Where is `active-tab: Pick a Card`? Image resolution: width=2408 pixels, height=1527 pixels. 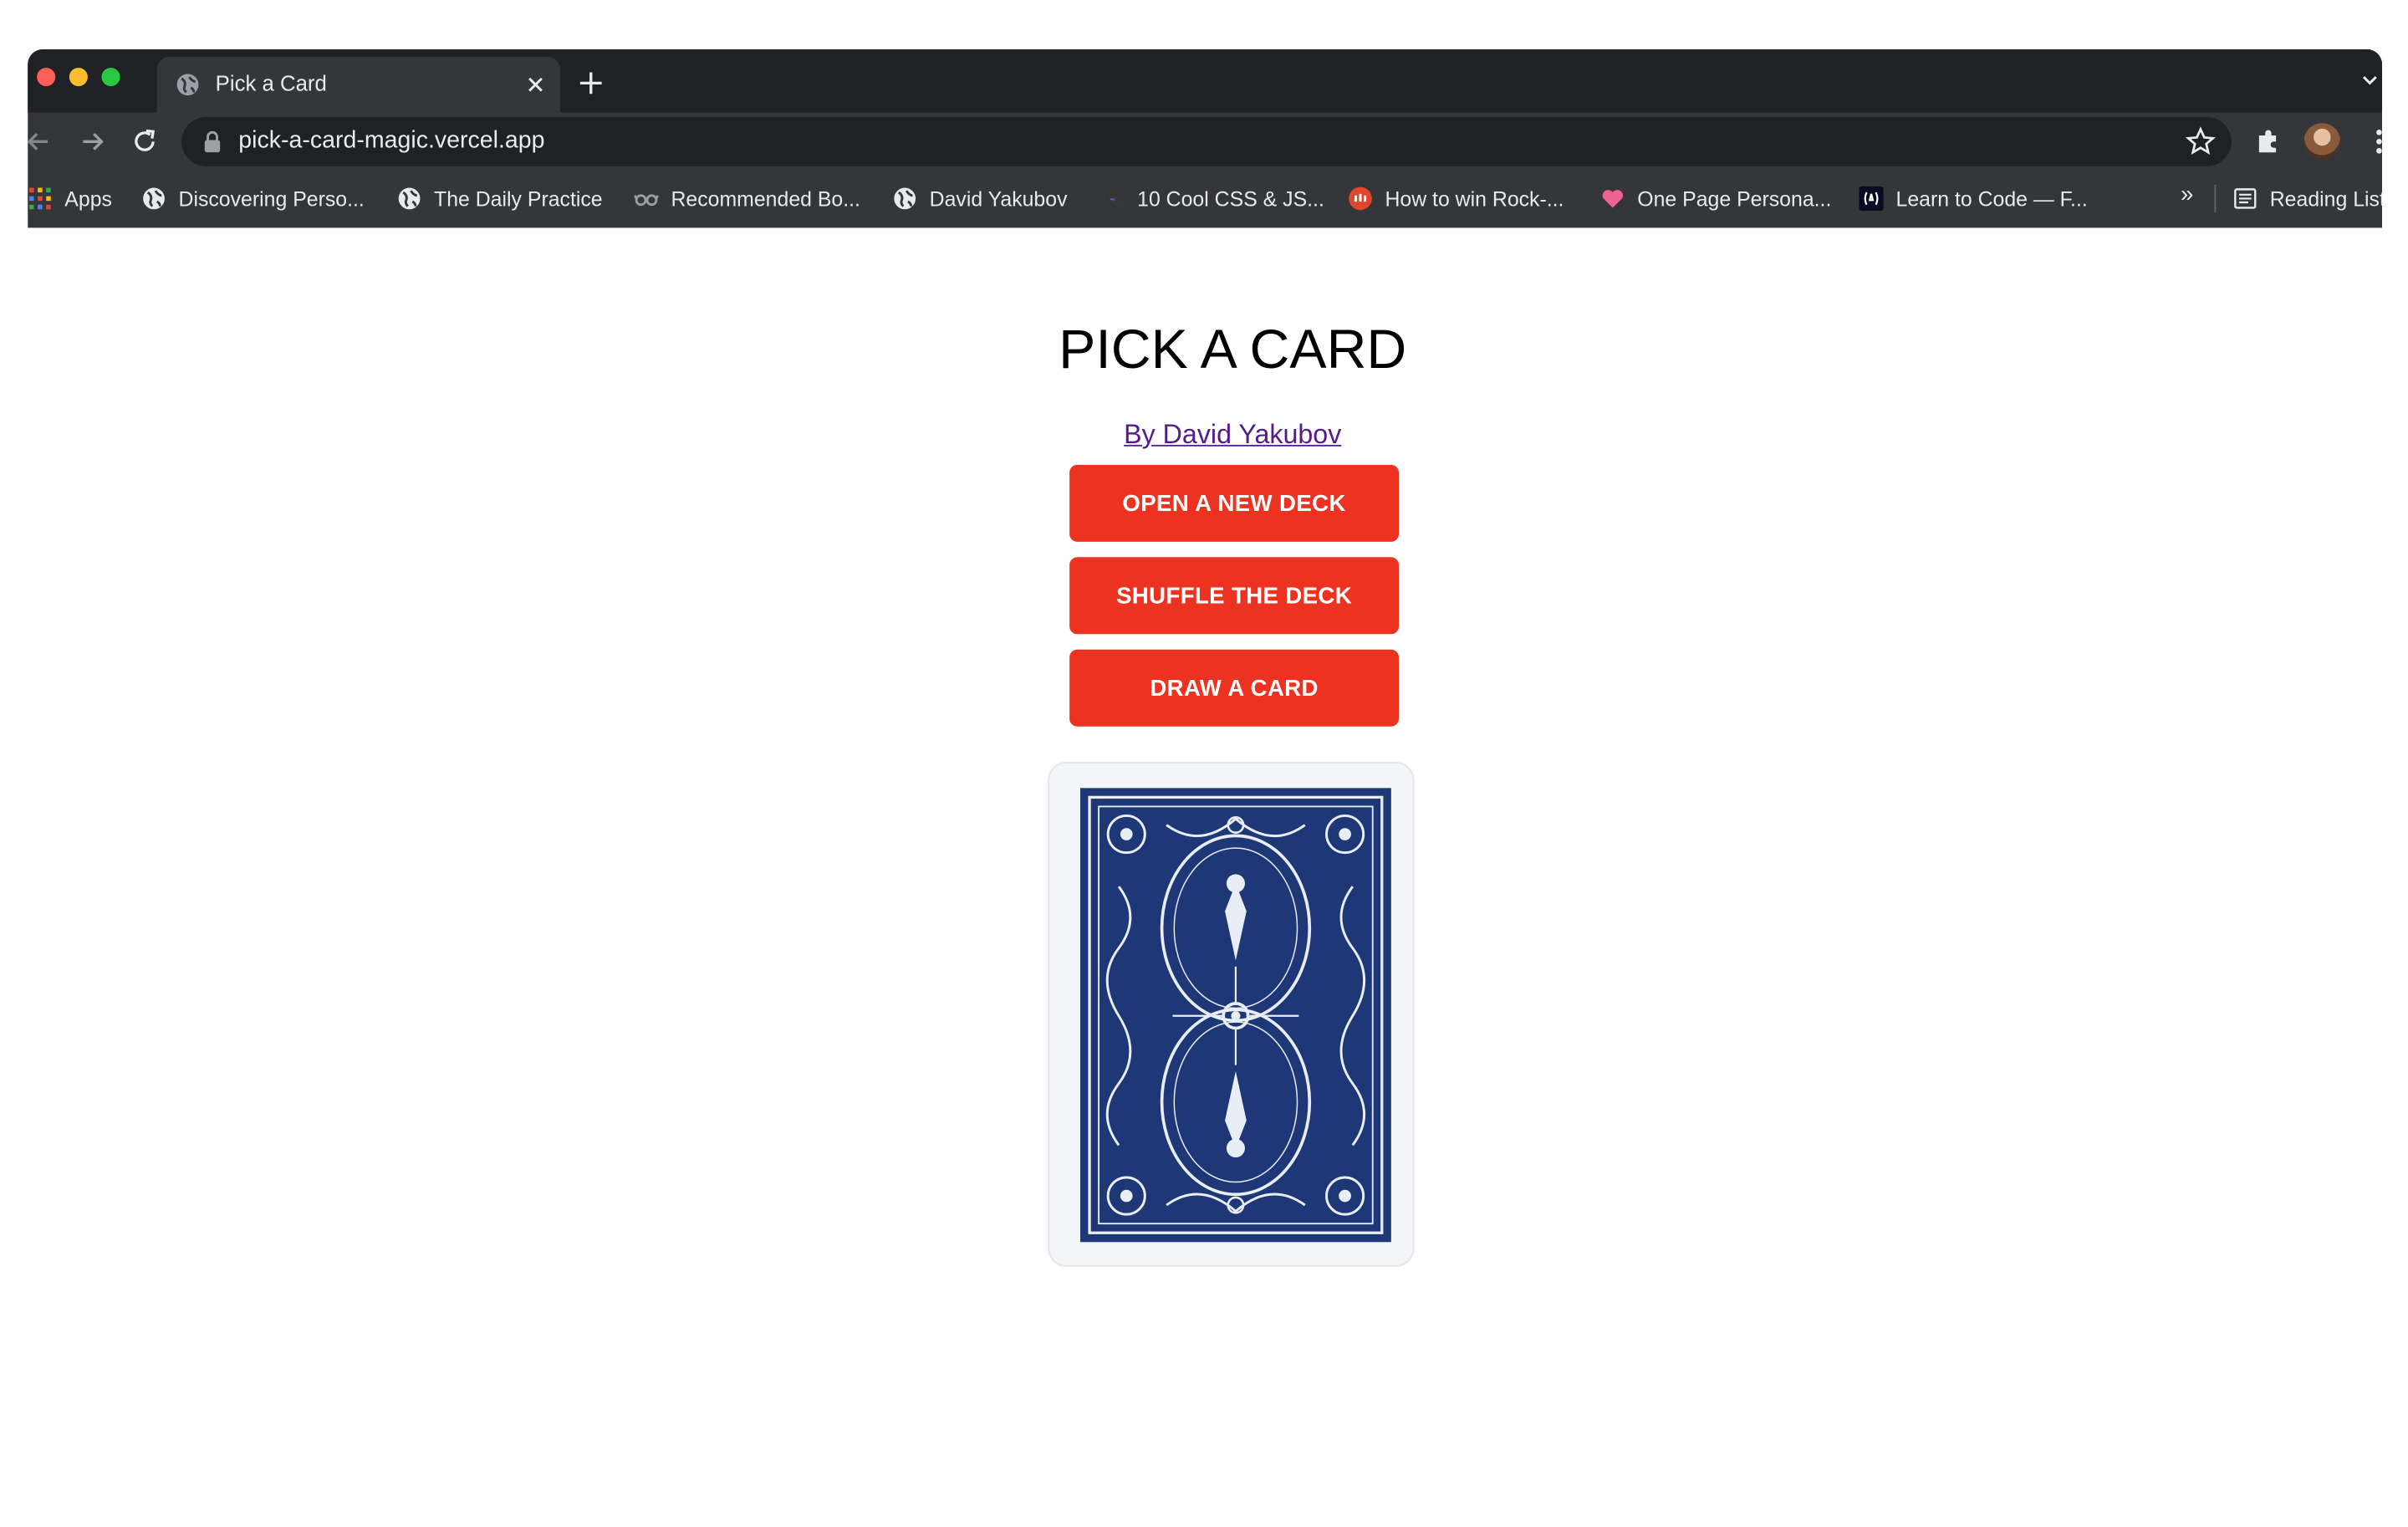 active-tab: Pick a Card is located at coordinates (358, 85).